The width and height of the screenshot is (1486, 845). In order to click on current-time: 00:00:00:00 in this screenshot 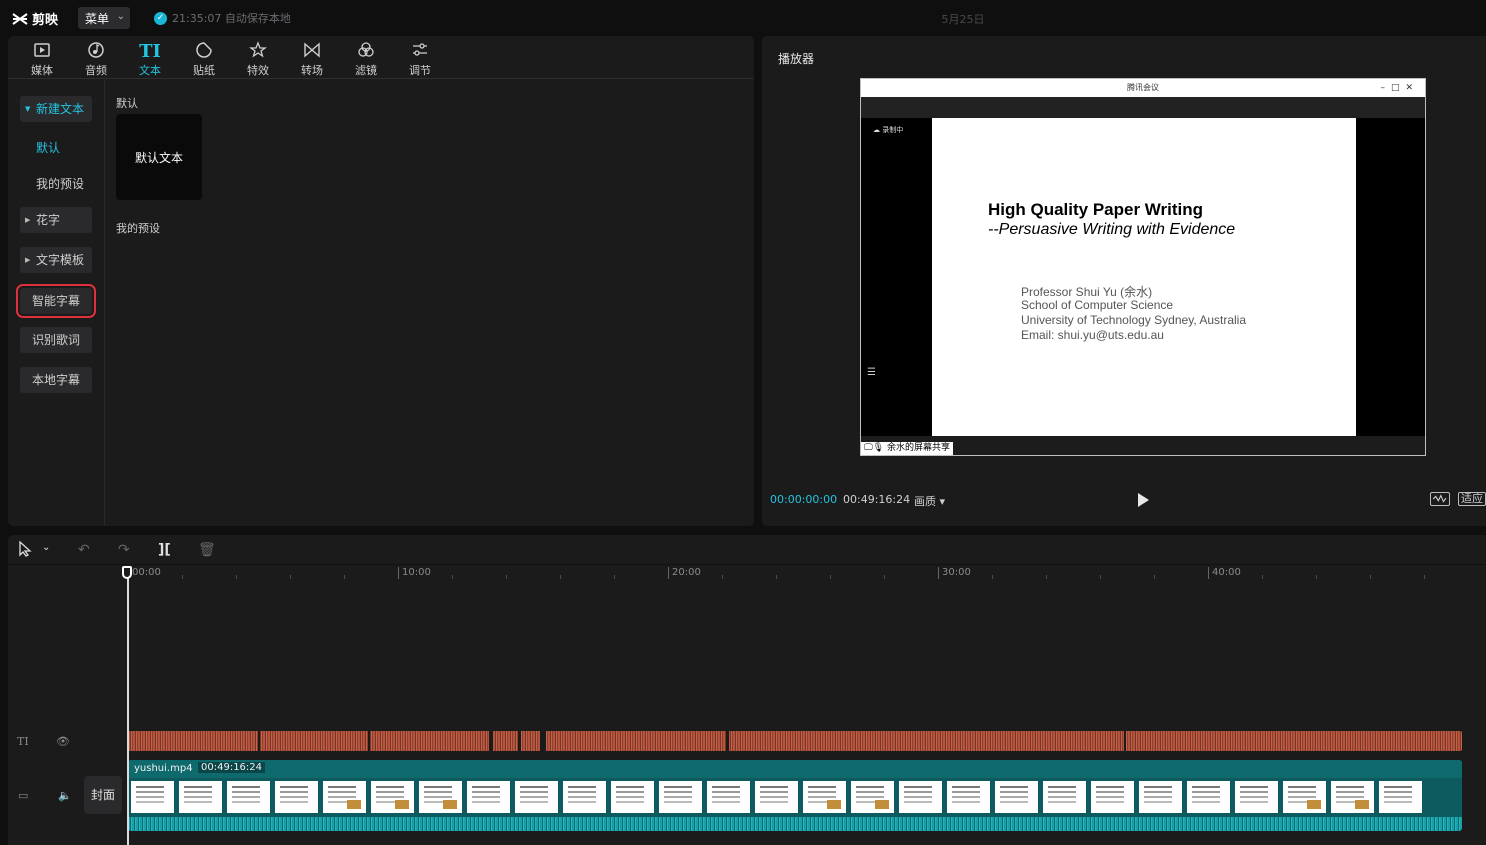, I will do `click(804, 499)`.